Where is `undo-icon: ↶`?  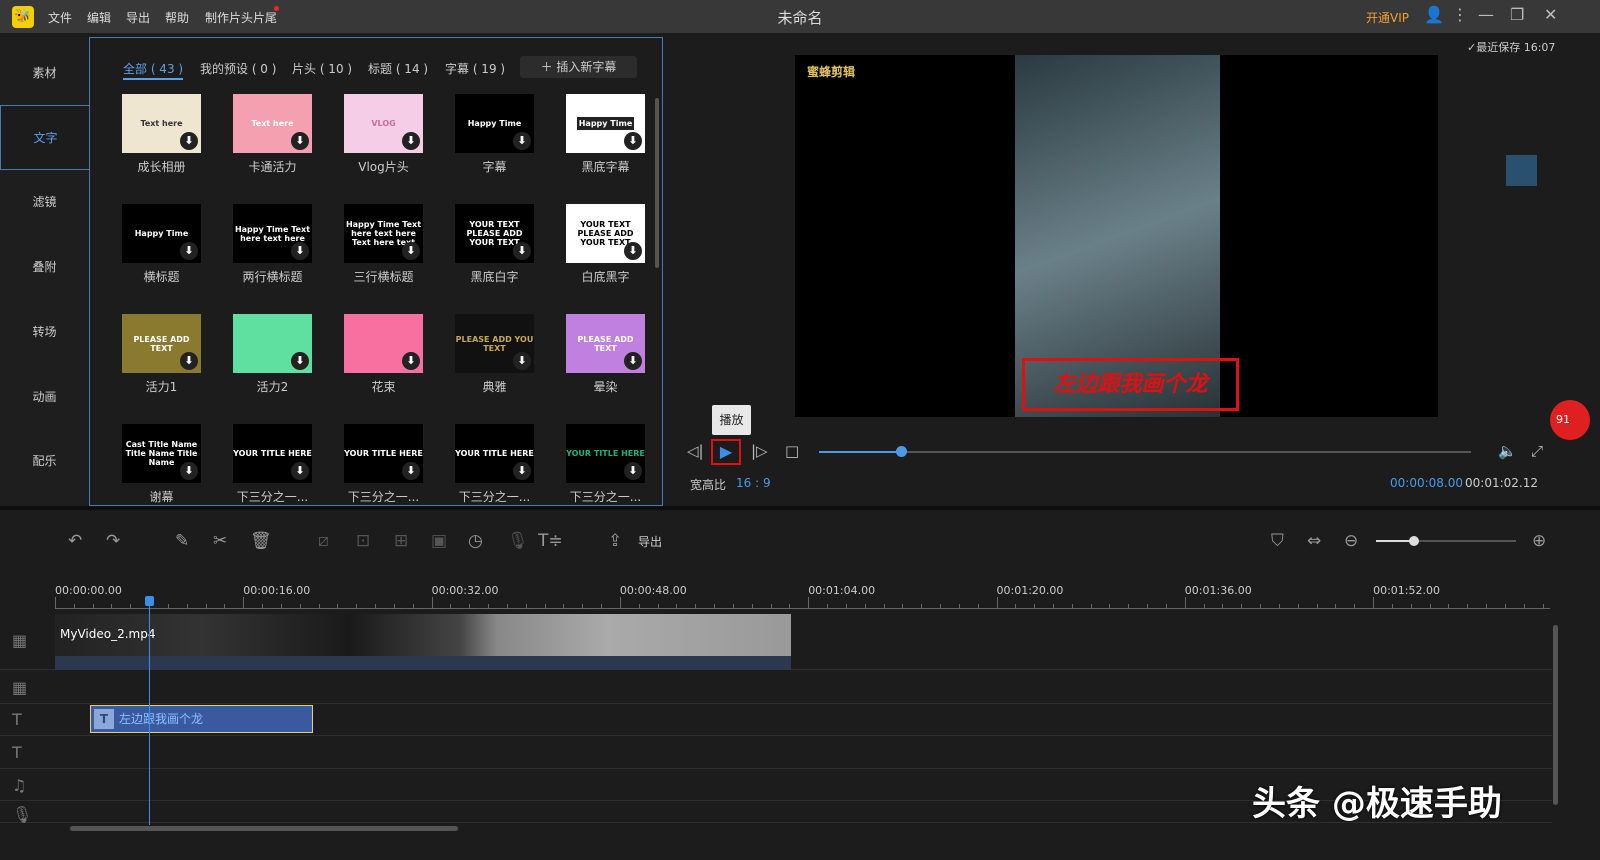 undo-icon: ↶ is located at coordinates (75, 541).